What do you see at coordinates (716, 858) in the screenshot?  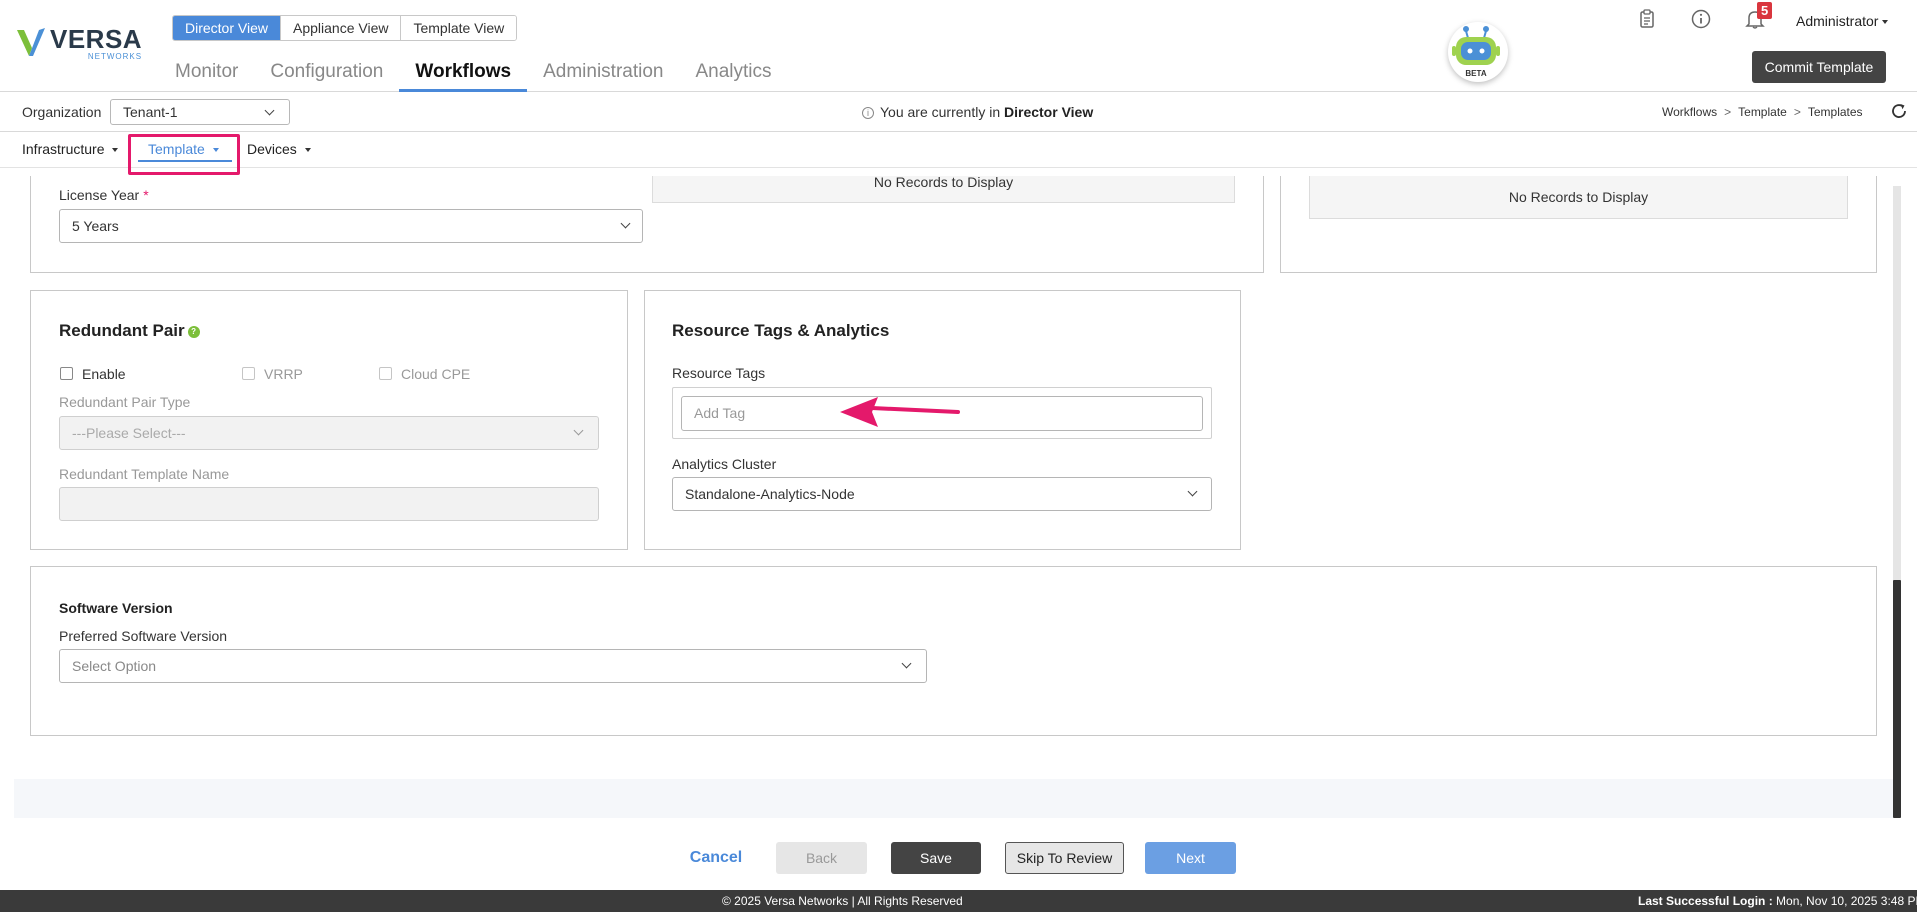 I see `cancel-button: Cancel` at bounding box center [716, 858].